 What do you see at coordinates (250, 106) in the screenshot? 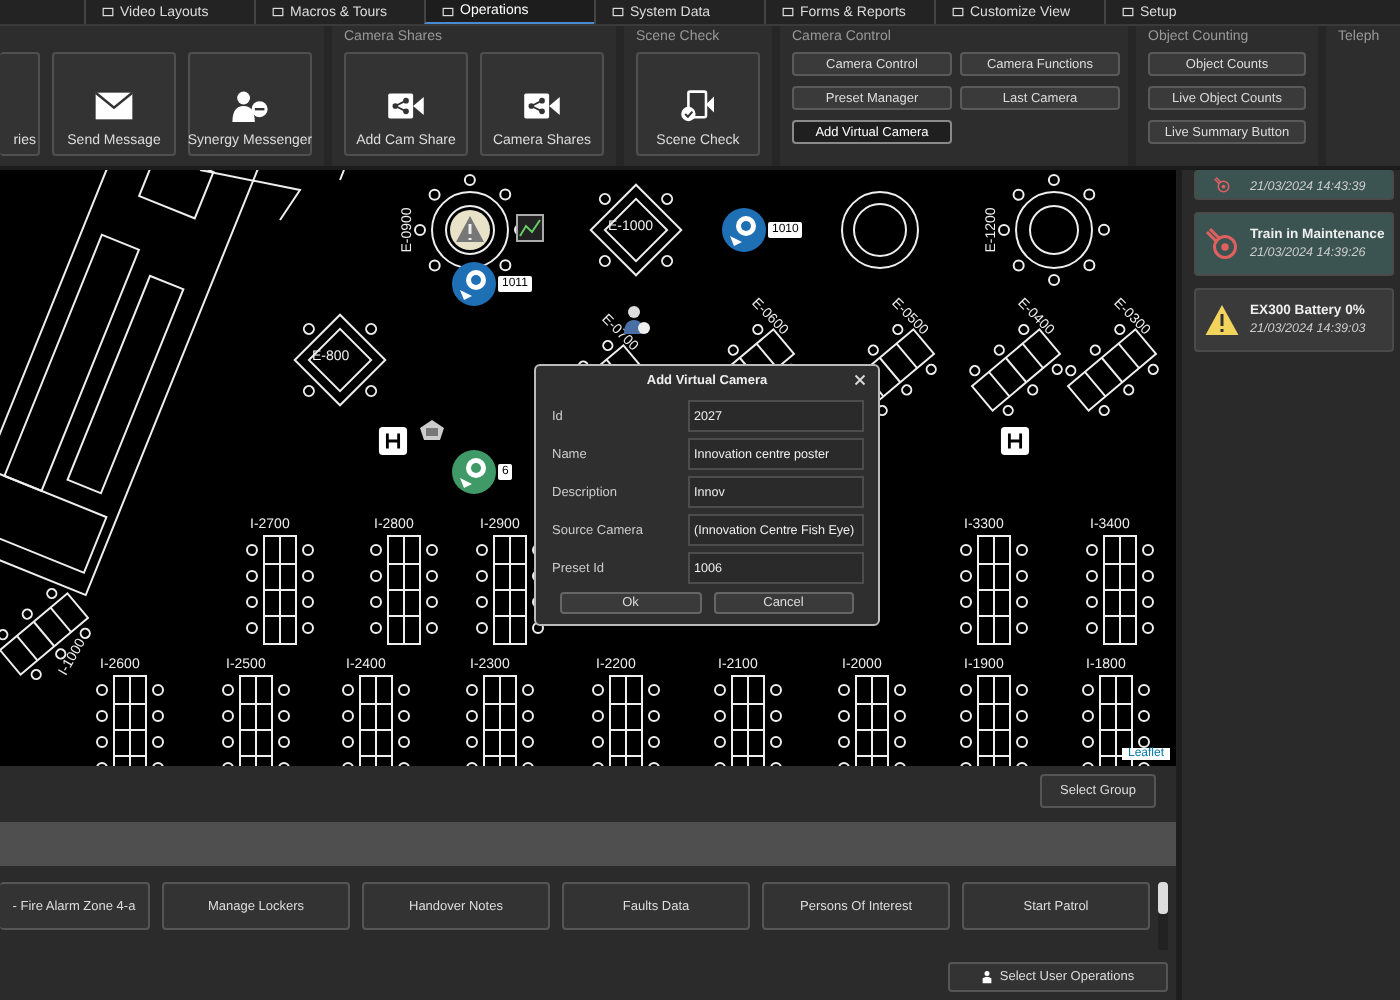
I see `person-message-icon` at bounding box center [250, 106].